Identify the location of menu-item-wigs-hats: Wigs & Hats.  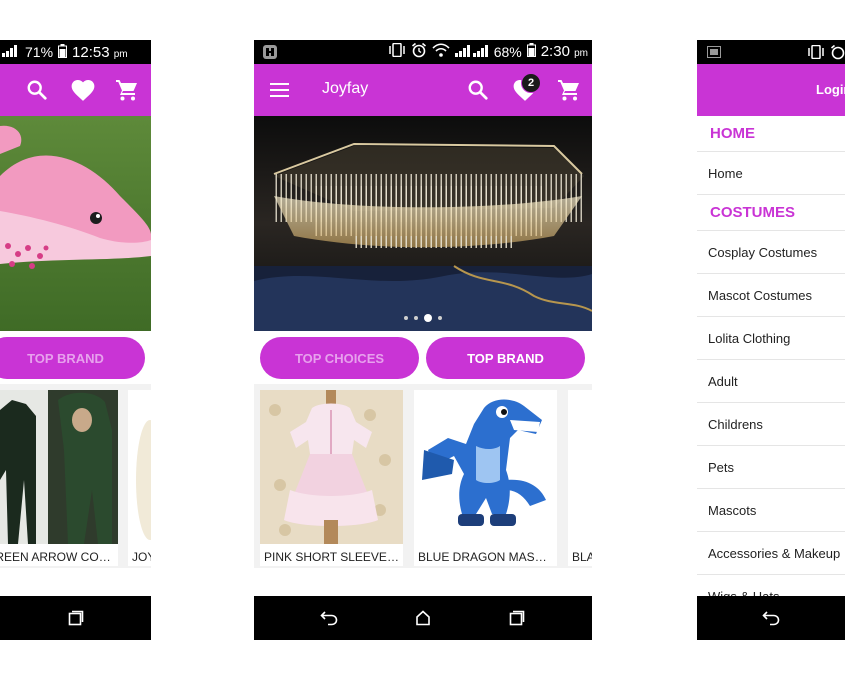
(771, 586).